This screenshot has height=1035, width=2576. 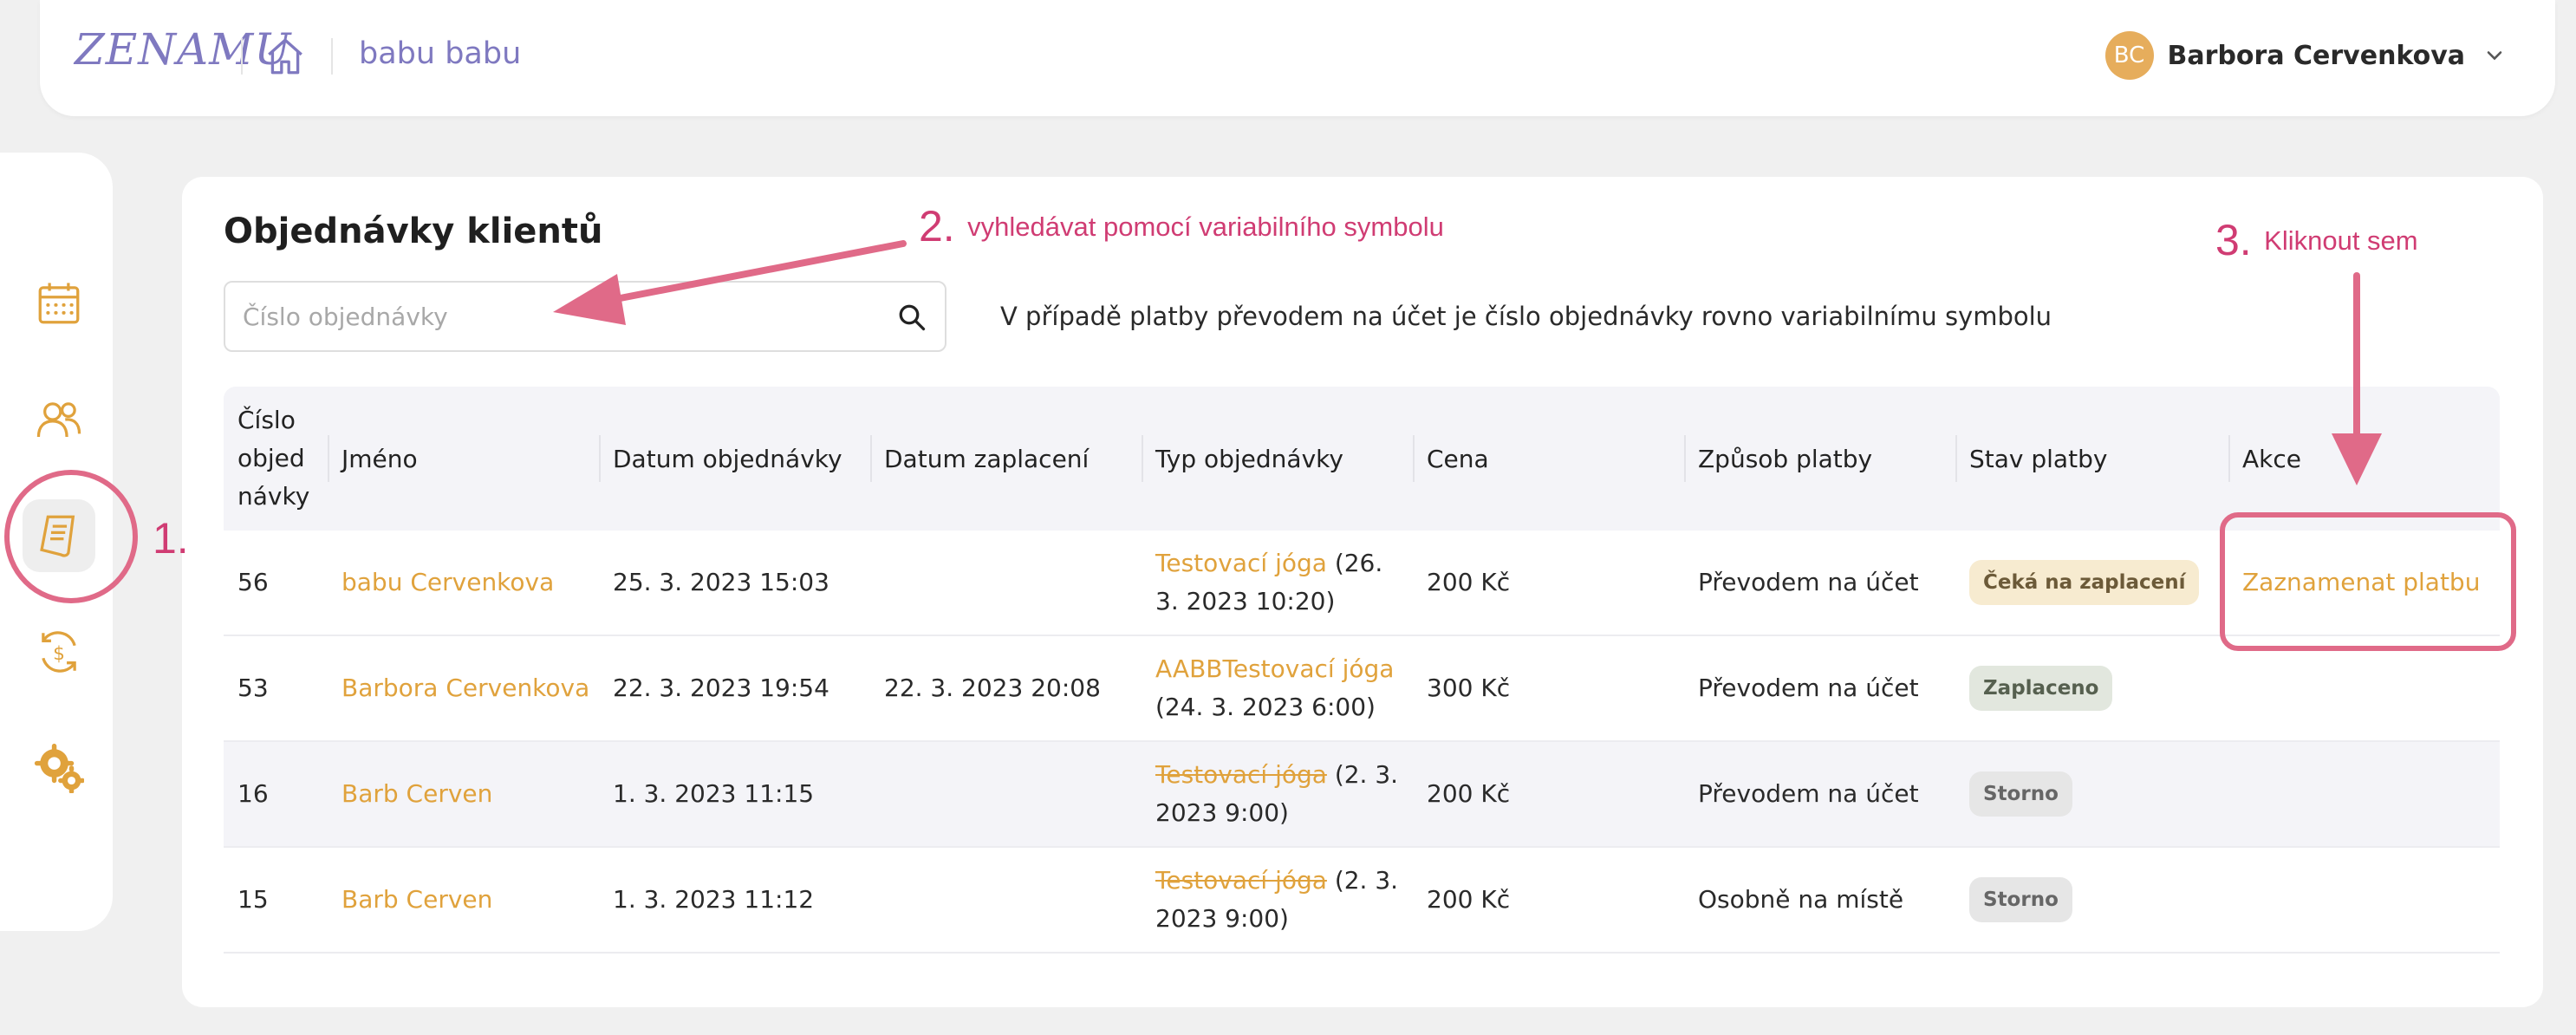 What do you see at coordinates (2233, 240) in the screenshot?
I see `annotation-number-3: 3.` at bounding box center [2233, 240].